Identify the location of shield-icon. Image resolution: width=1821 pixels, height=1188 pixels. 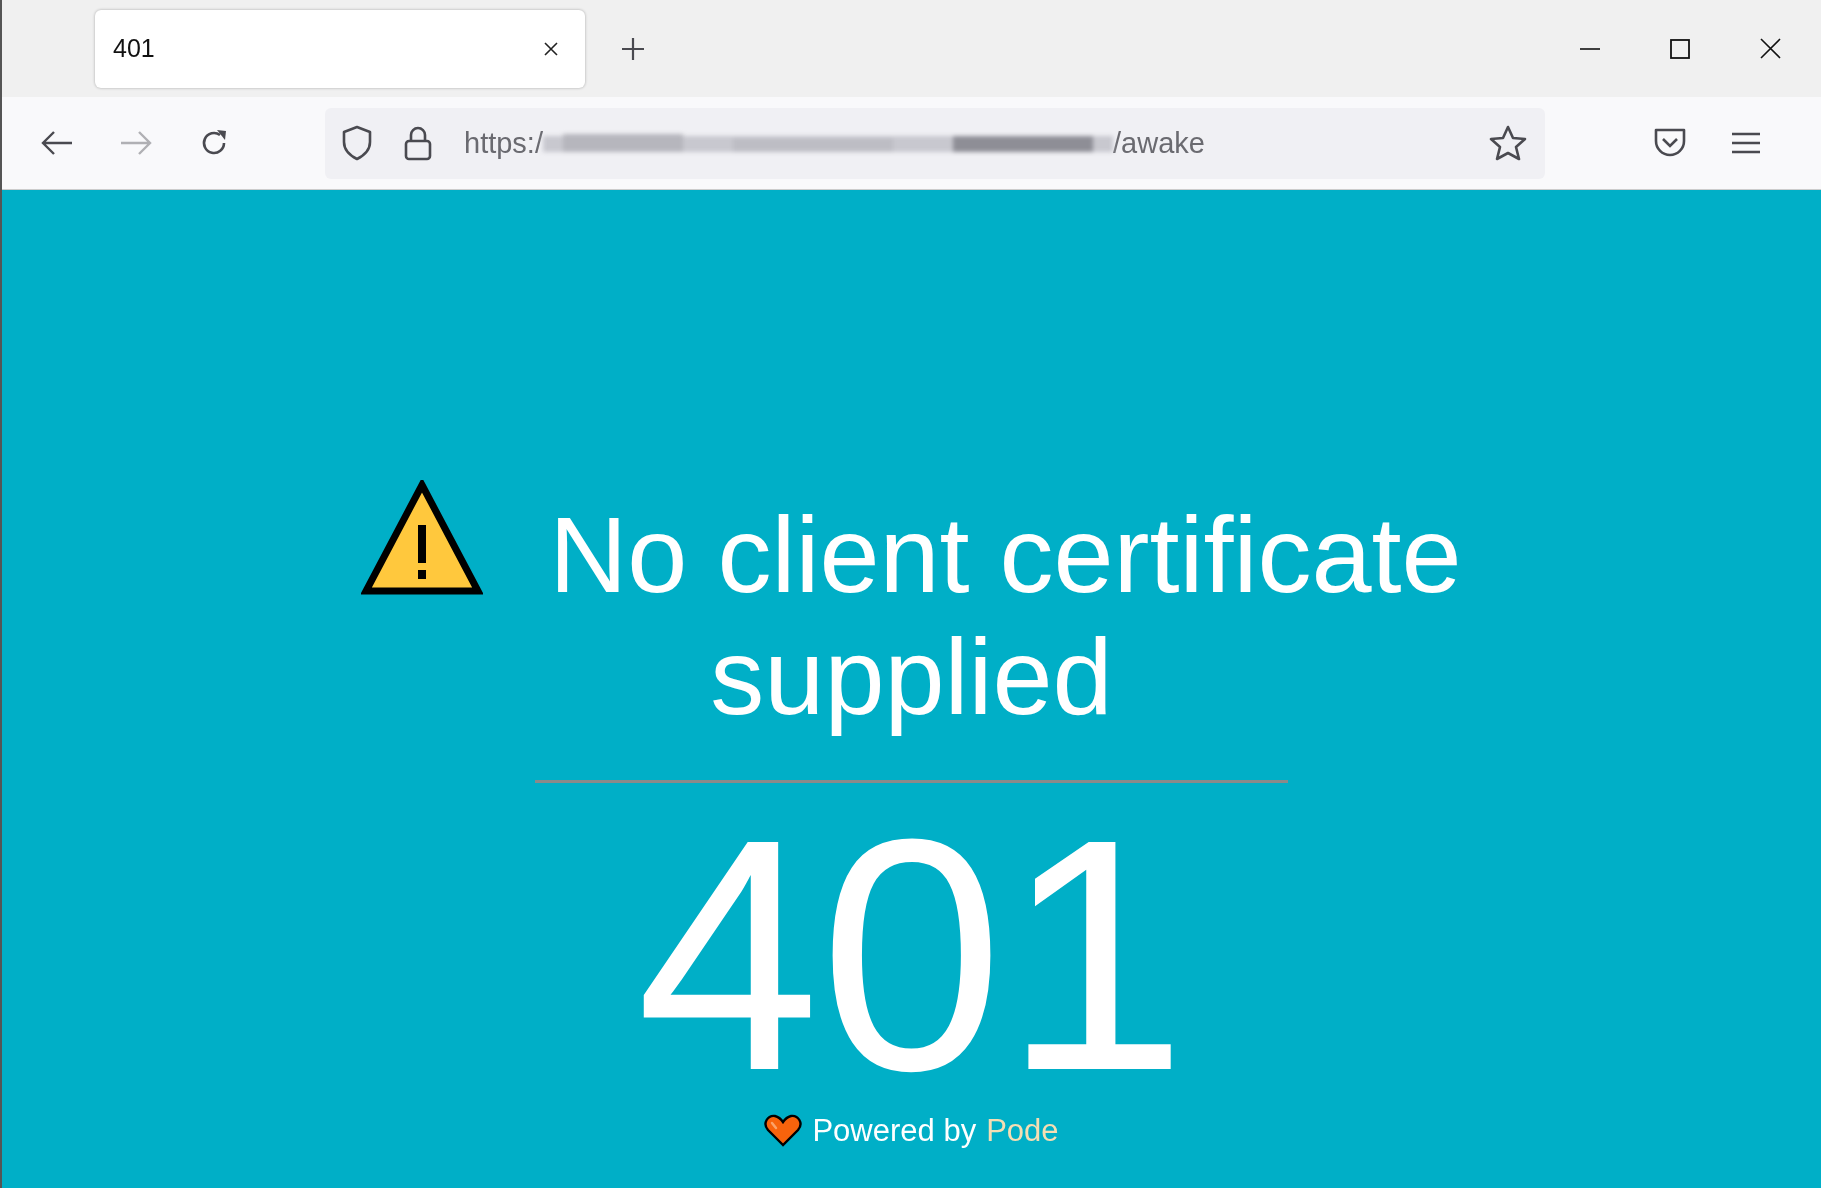
(357, 143).